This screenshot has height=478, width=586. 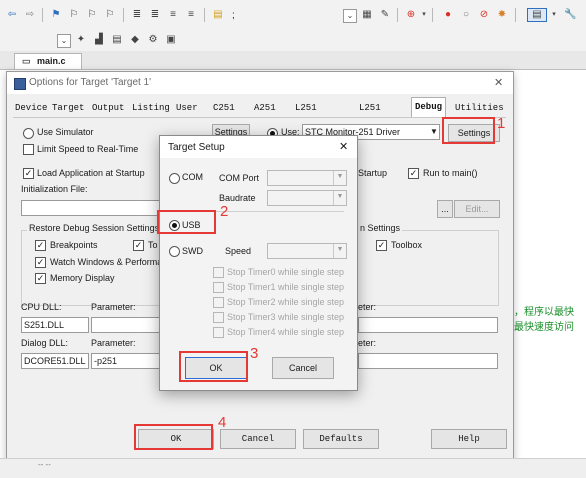 I want to click on com-radio, so click(x=174, y=178).